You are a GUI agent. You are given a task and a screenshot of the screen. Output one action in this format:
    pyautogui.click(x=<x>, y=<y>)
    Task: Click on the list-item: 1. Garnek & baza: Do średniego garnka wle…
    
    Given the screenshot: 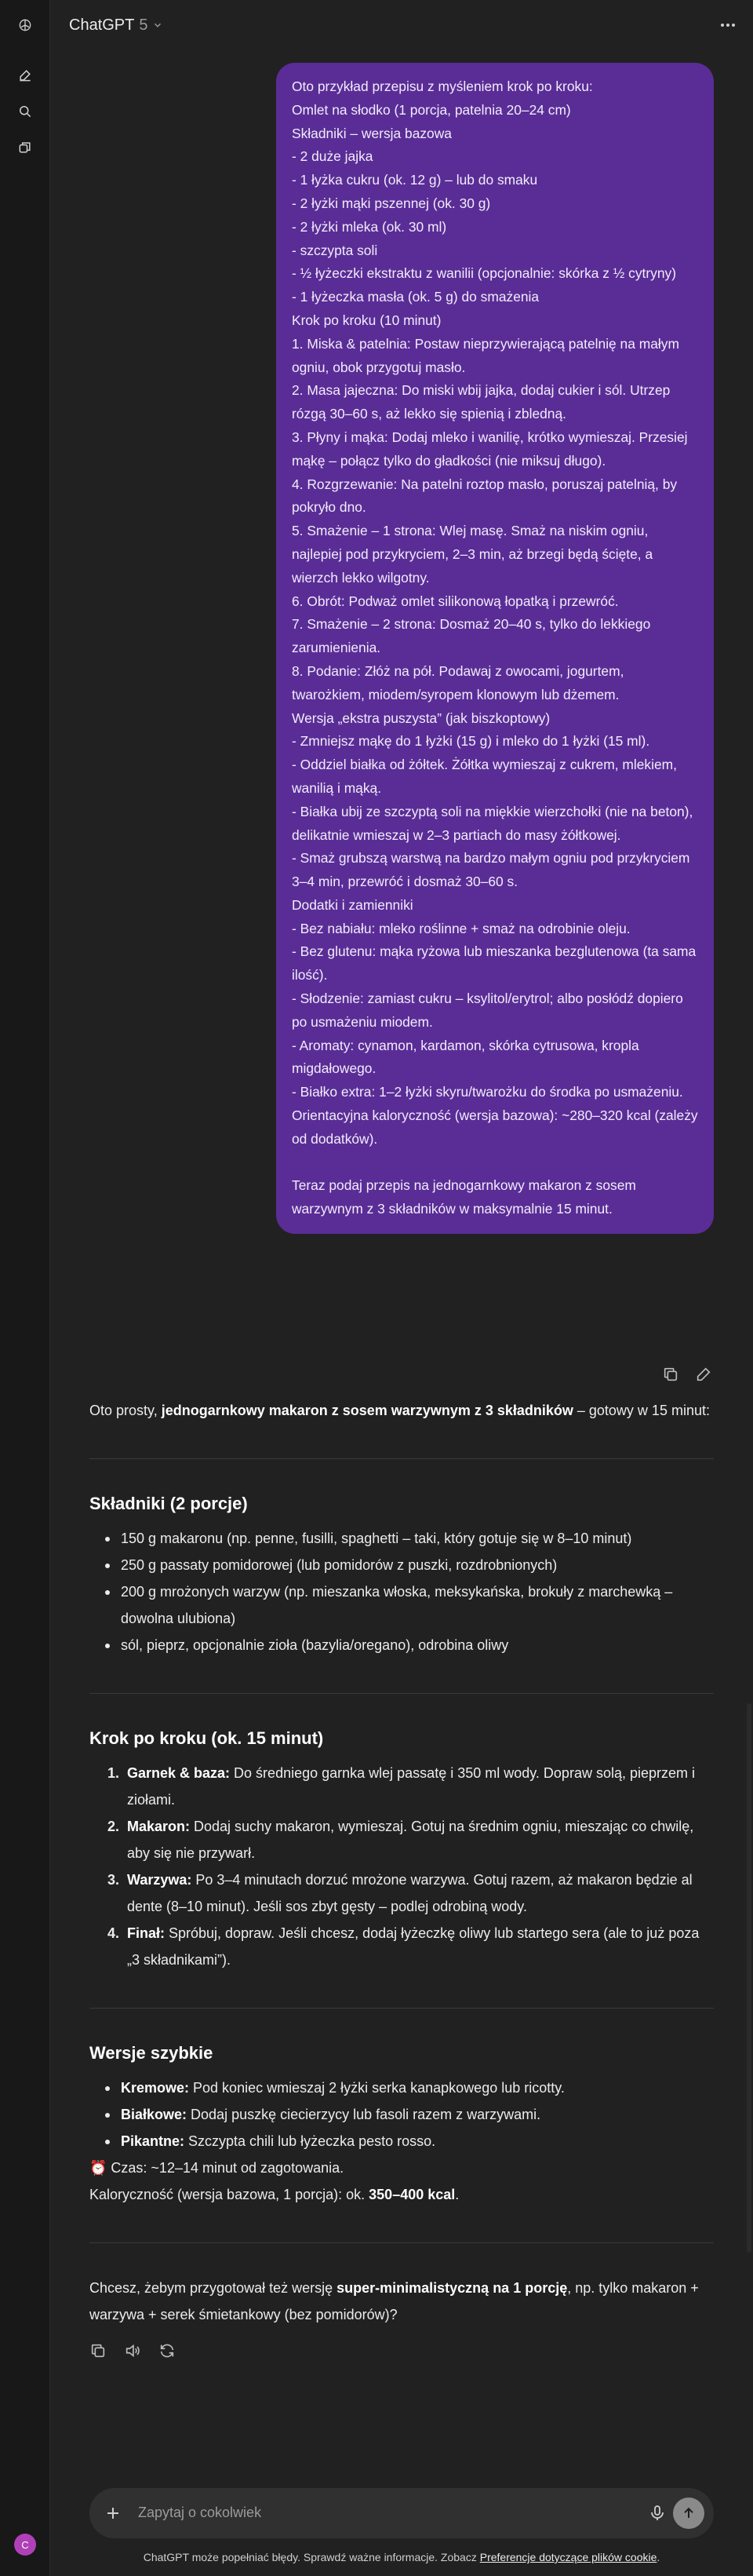 What is the action you would take?
    pyautogui.click(x=401, y=1786)
    